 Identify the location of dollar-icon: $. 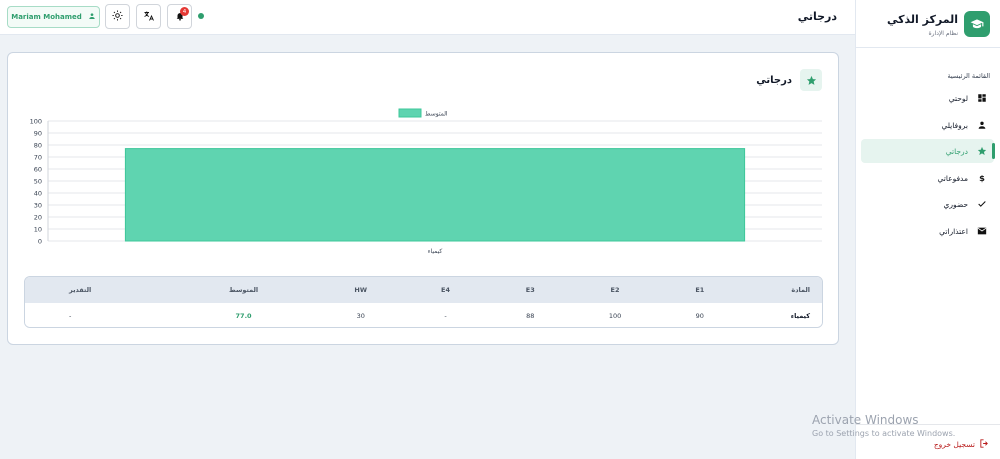
(982, 178).